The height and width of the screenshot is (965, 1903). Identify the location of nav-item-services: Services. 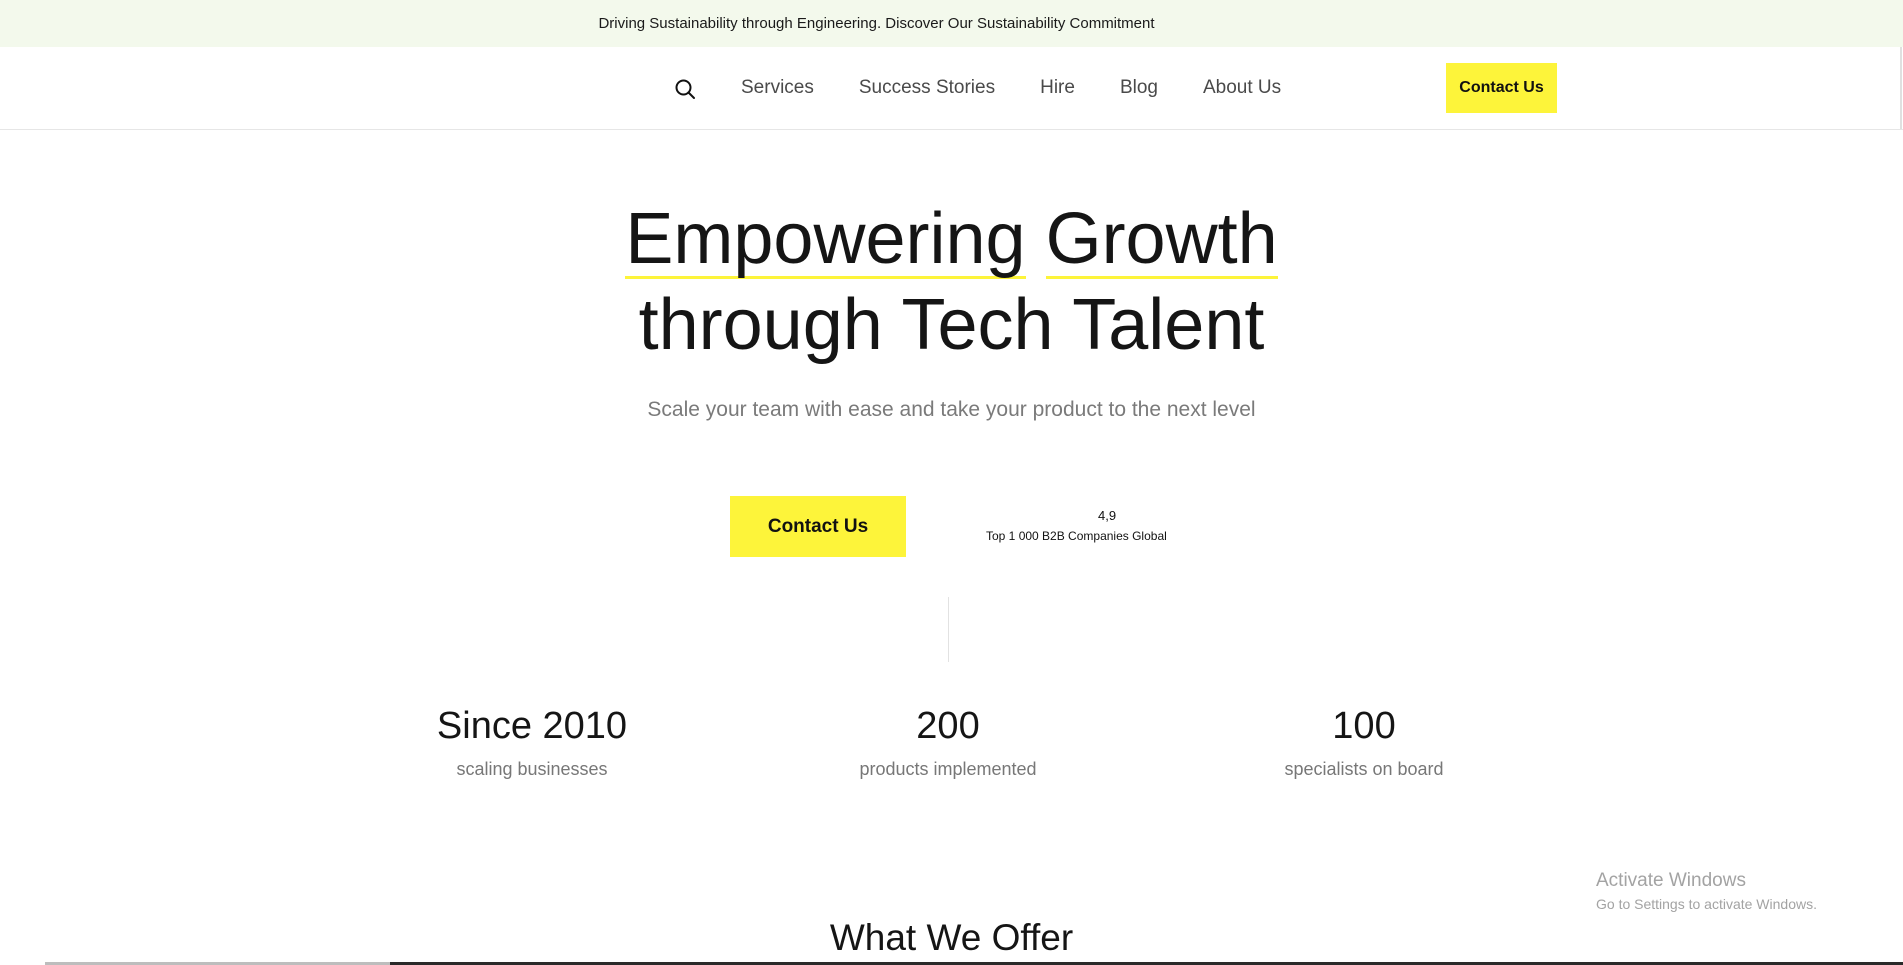
(777, 88).